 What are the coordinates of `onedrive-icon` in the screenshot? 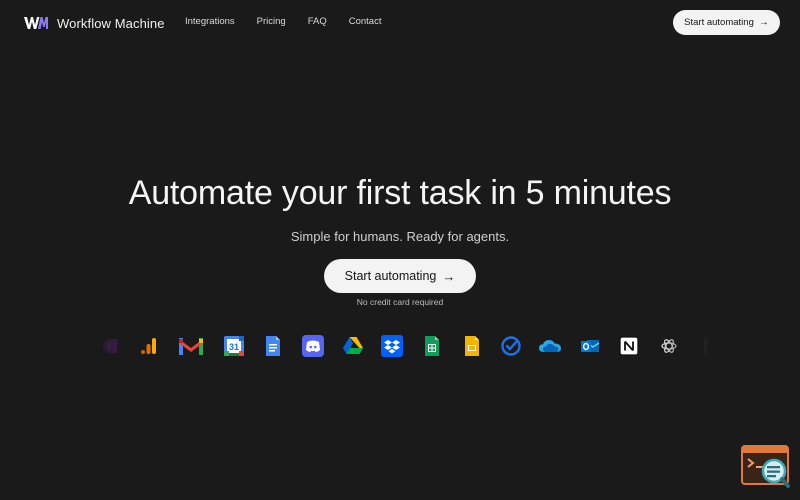 It's located at (550, 346).